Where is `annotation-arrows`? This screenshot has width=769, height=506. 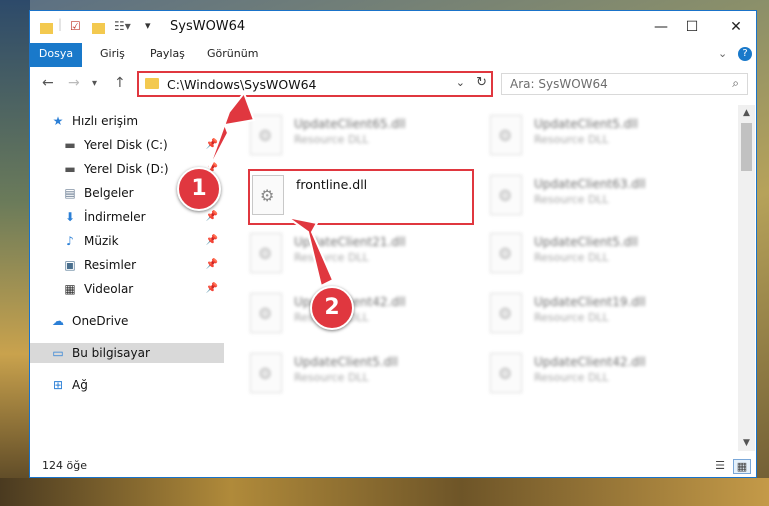
annotation-arrows is located at coordinates (270, 189).